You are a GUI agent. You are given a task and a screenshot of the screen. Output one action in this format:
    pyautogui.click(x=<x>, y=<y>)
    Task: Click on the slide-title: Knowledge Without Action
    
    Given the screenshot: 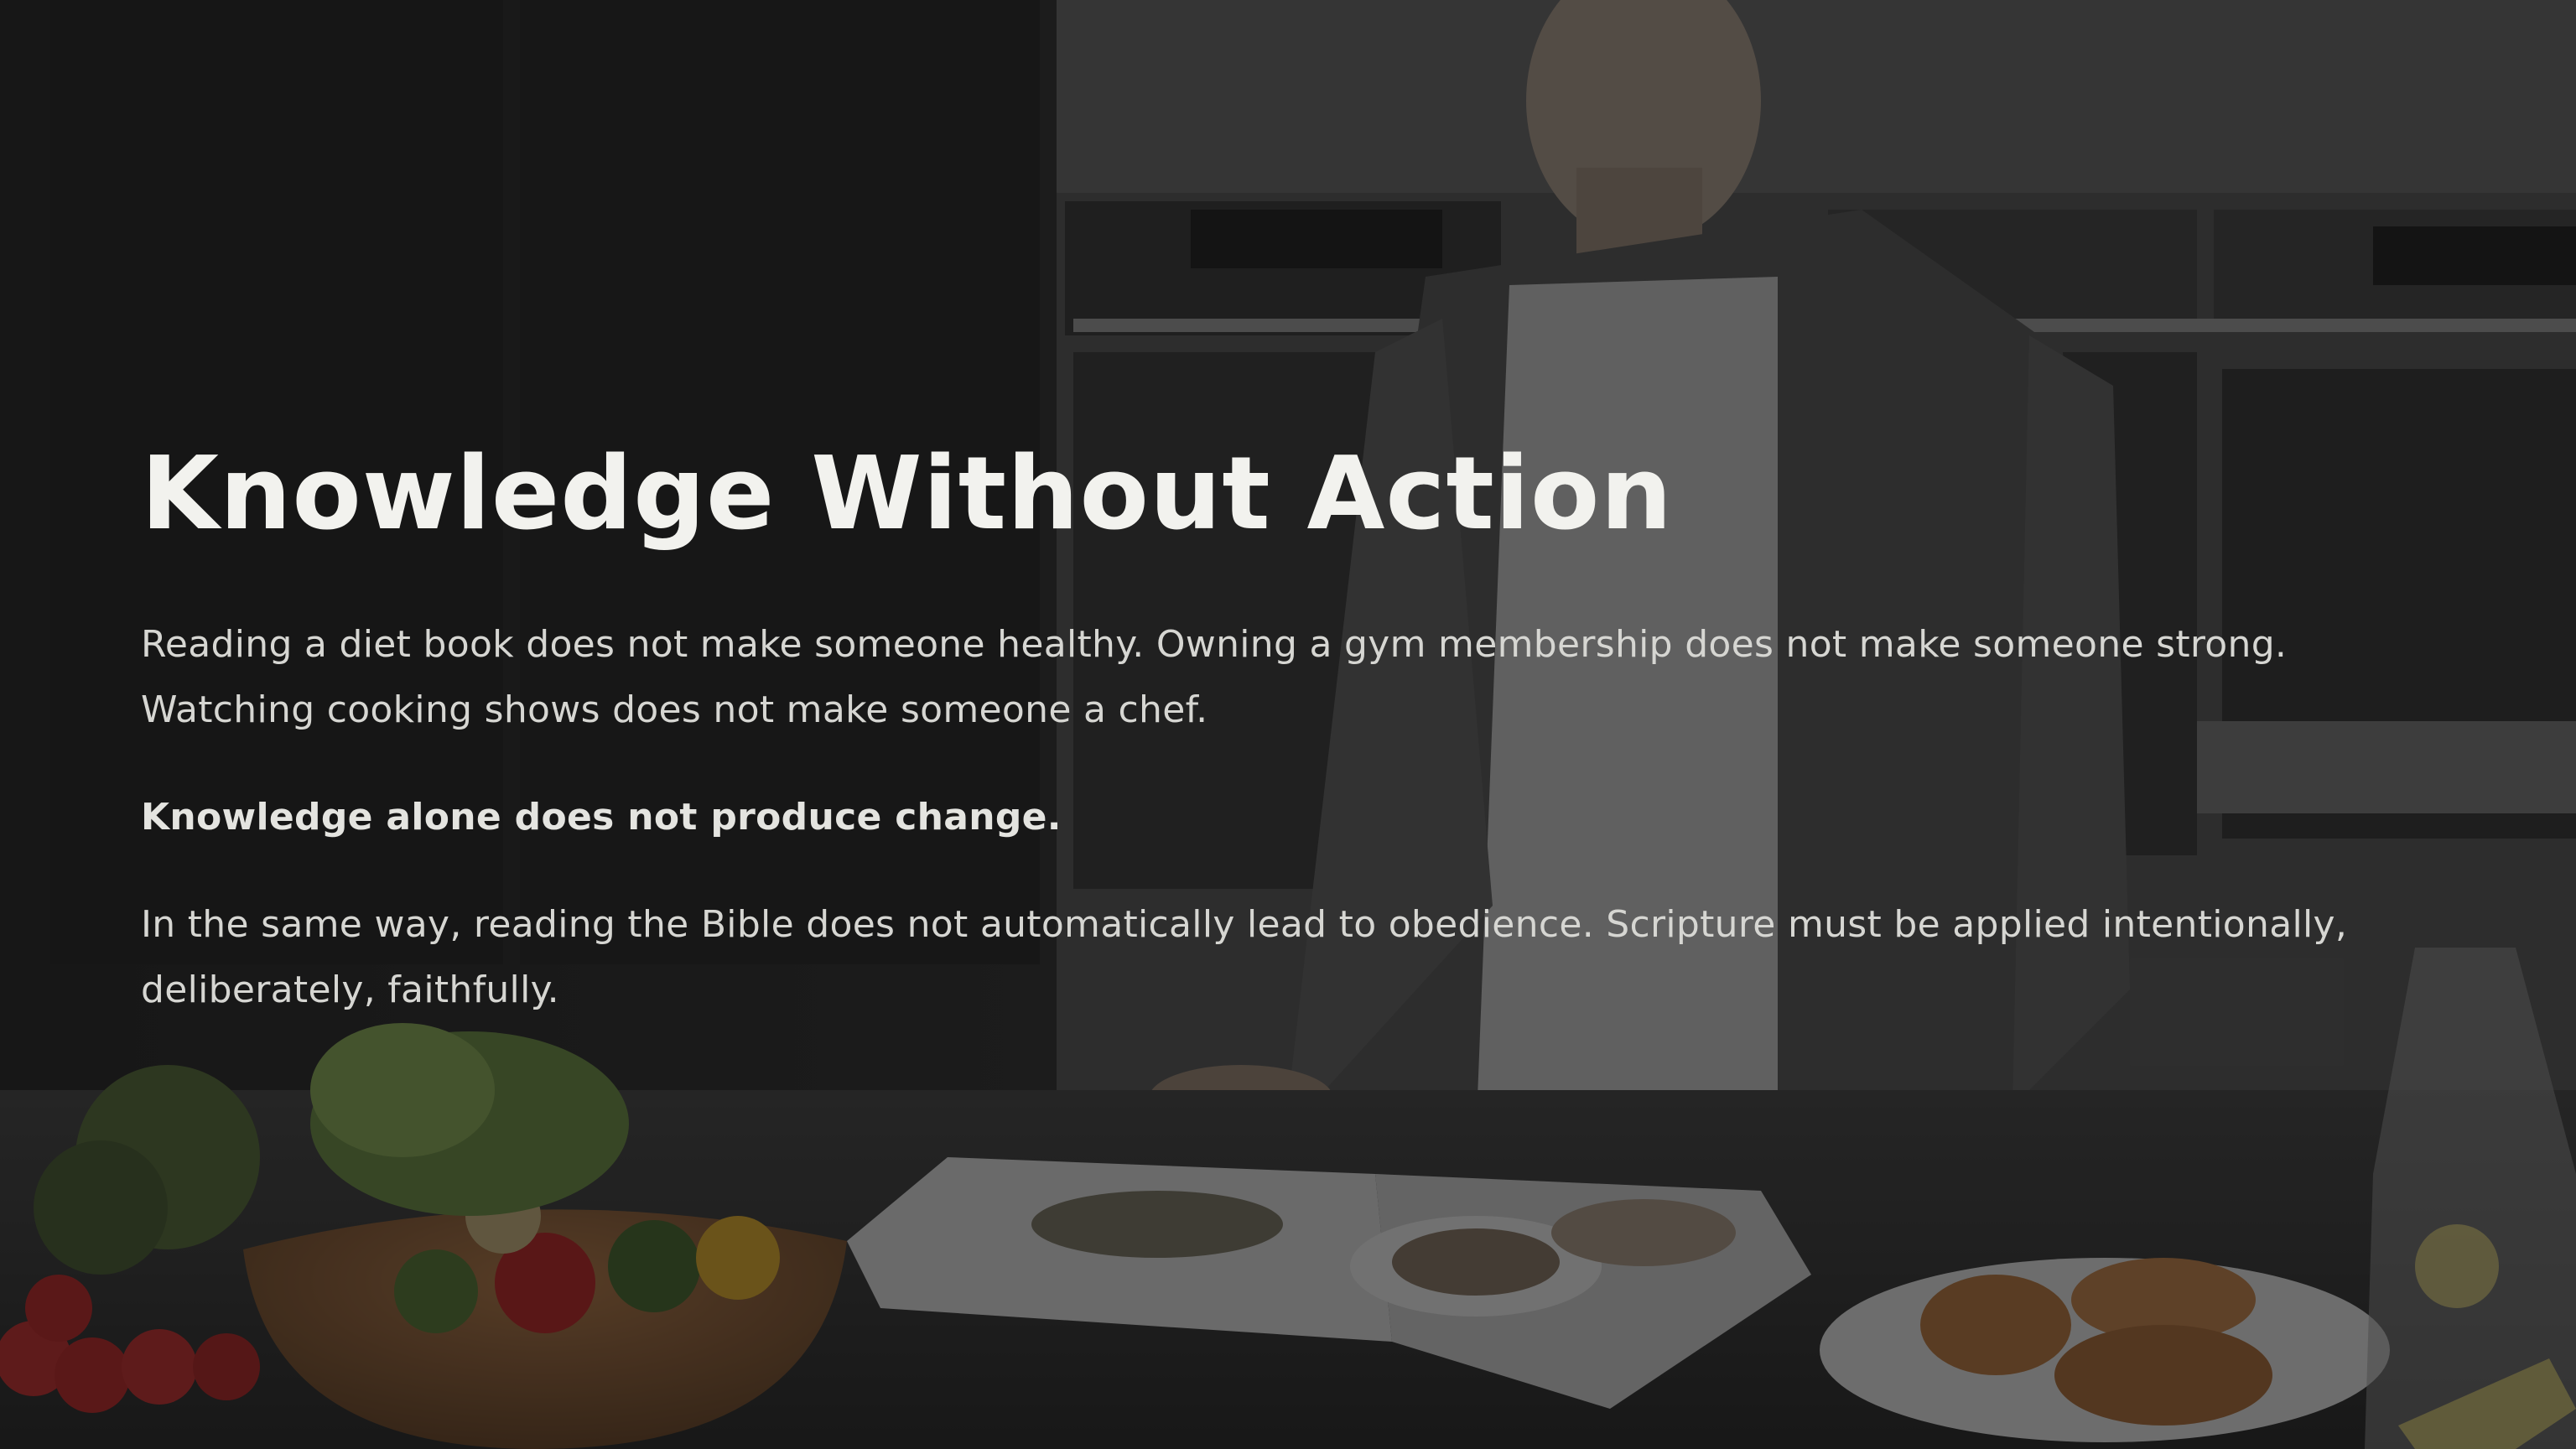 What is the action you would take?
    pyautogui.click(x=907, y=495)
    